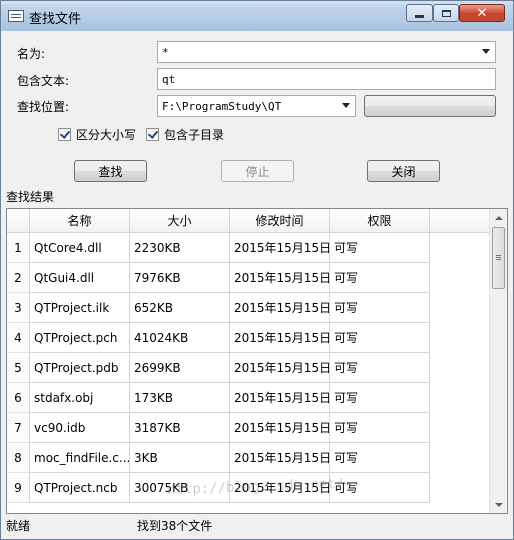 The width and height of the screenshot is (514, 540). I want to click on table-row: 1 QtCore4.dll 2230KB 2015年15月15日 可写, so click(248, 248).